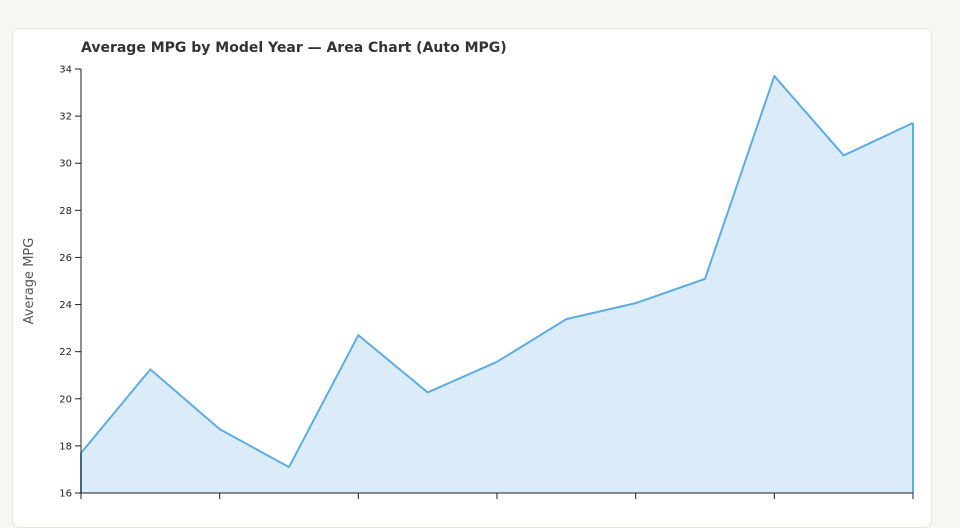  I want to click on y-tick-label: 22, so click(65, 352).